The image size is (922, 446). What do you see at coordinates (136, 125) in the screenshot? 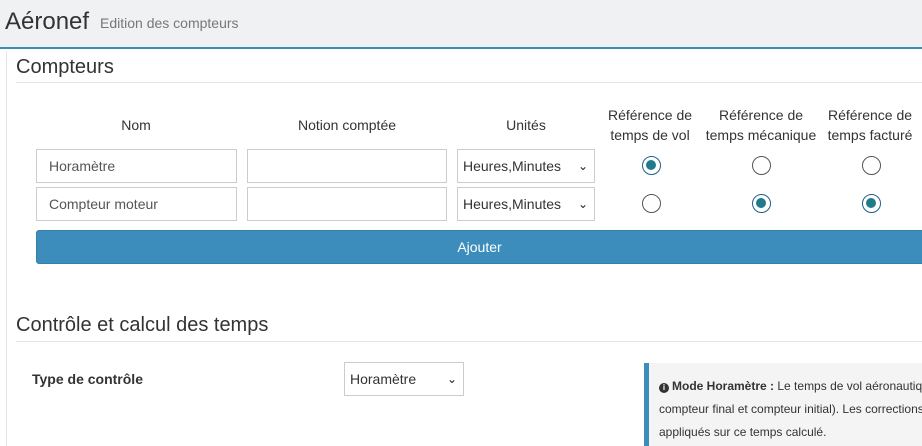
I see `column-header-nom: Nom` at bounding box center [136, 125].